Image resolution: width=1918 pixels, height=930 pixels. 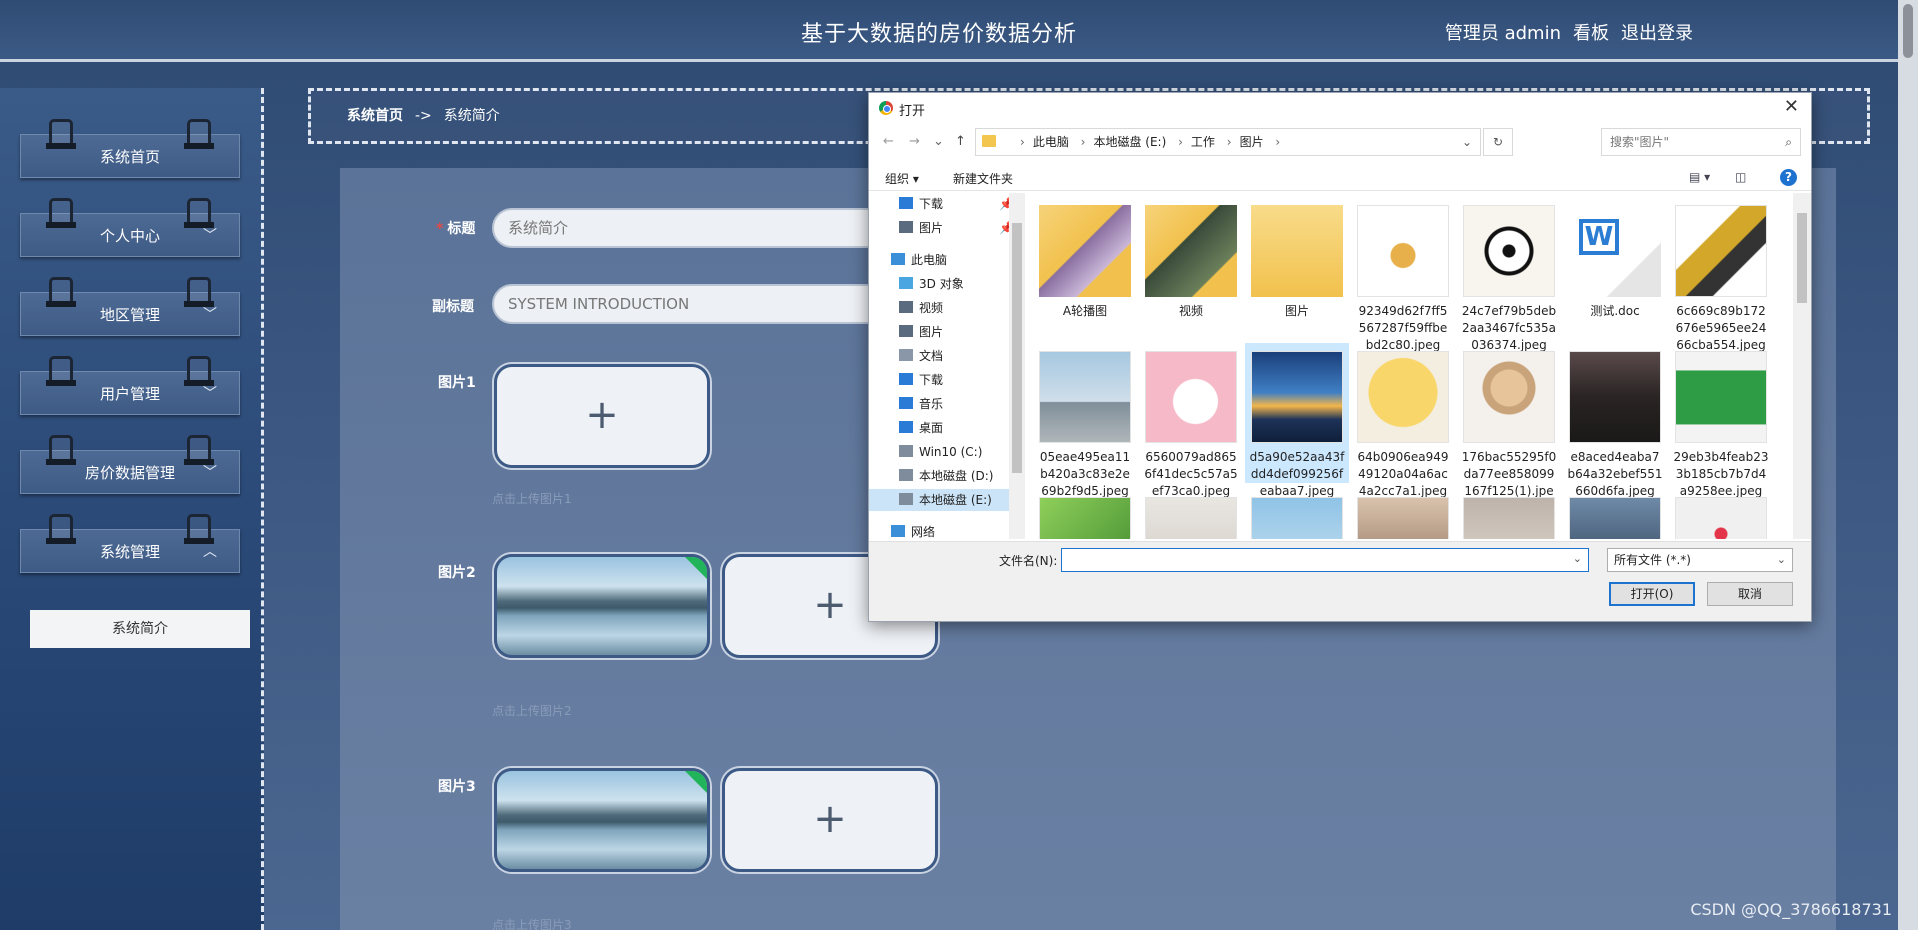 What do you see at coordinates (1403, 420) in the screenshot?
I see `file-item-image: 64b0906ea94949120a04a6ac4a2cc7a1.jpeg` at bounding box center [1403, 420].